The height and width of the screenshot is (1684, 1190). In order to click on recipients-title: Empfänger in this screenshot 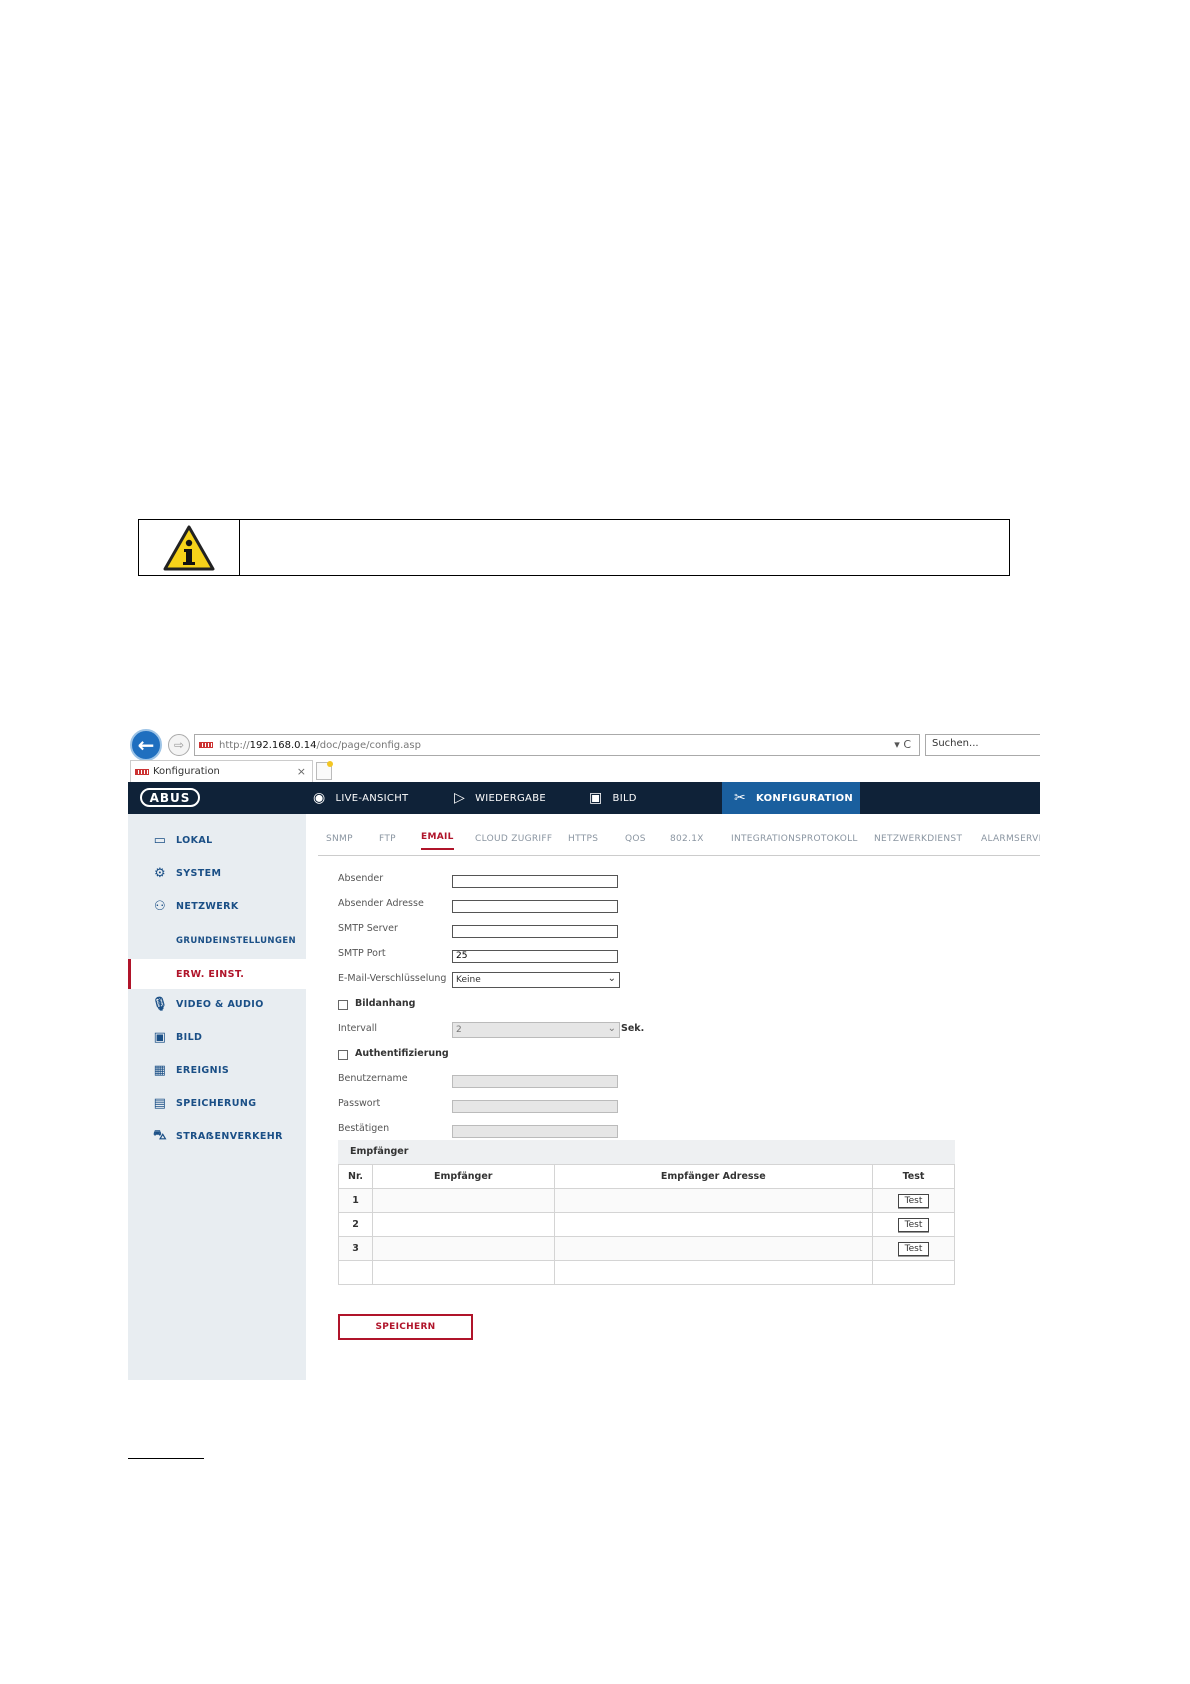, I will do `click(646, 1152)`.